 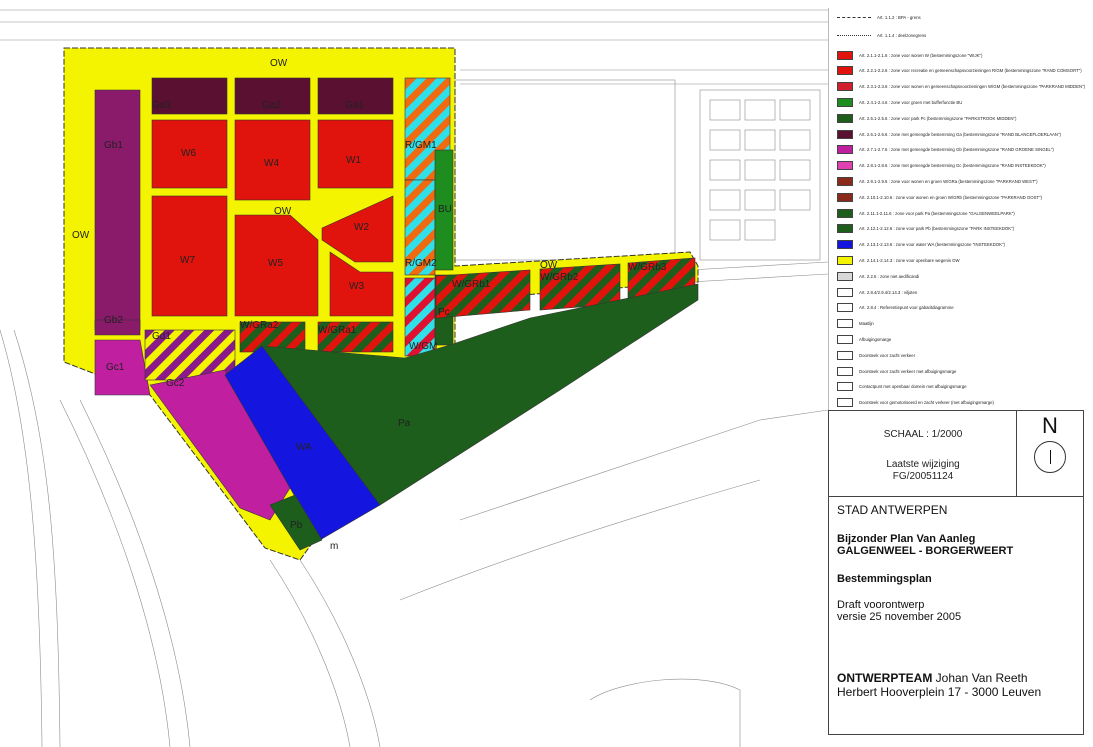 What do you see at coordinates (881, 35) in the screenshot?
I see `legend-line-2: Art. 1.1.4 : deelzonegrens` at bounding box center [881, 35].